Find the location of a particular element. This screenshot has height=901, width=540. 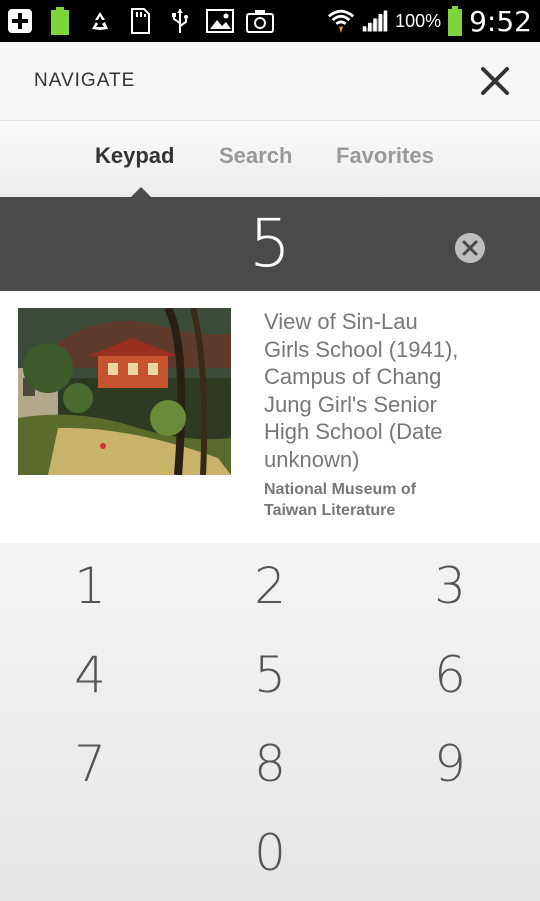

tab-keypad: Keypad is located at coordinates (134, 156).